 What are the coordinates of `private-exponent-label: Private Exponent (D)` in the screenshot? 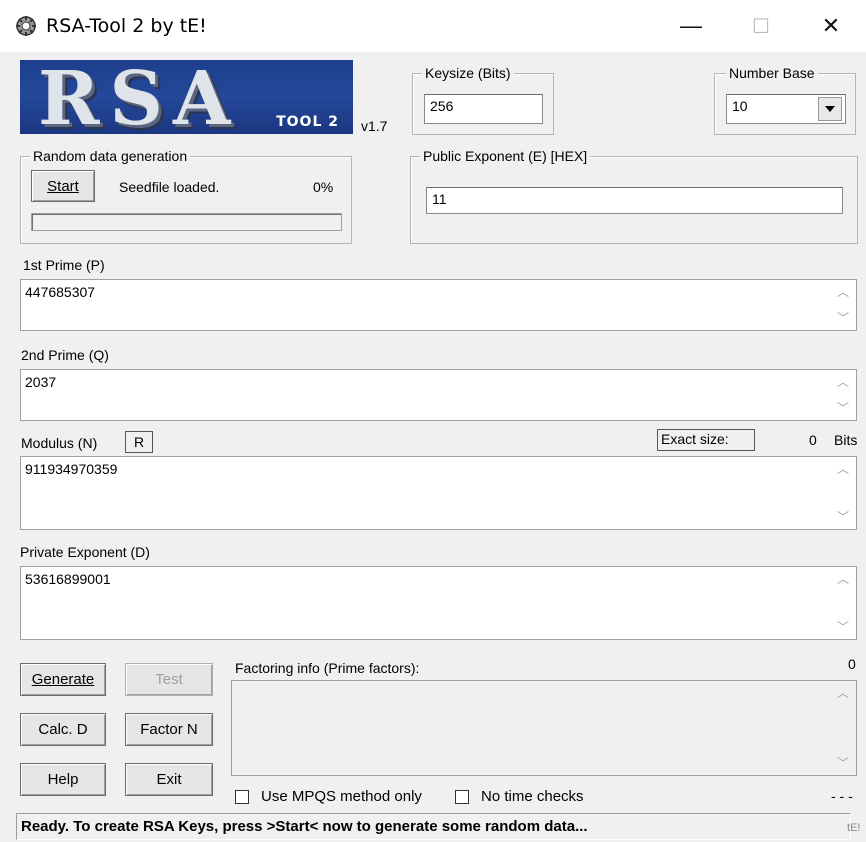 It's located at (85, 552).